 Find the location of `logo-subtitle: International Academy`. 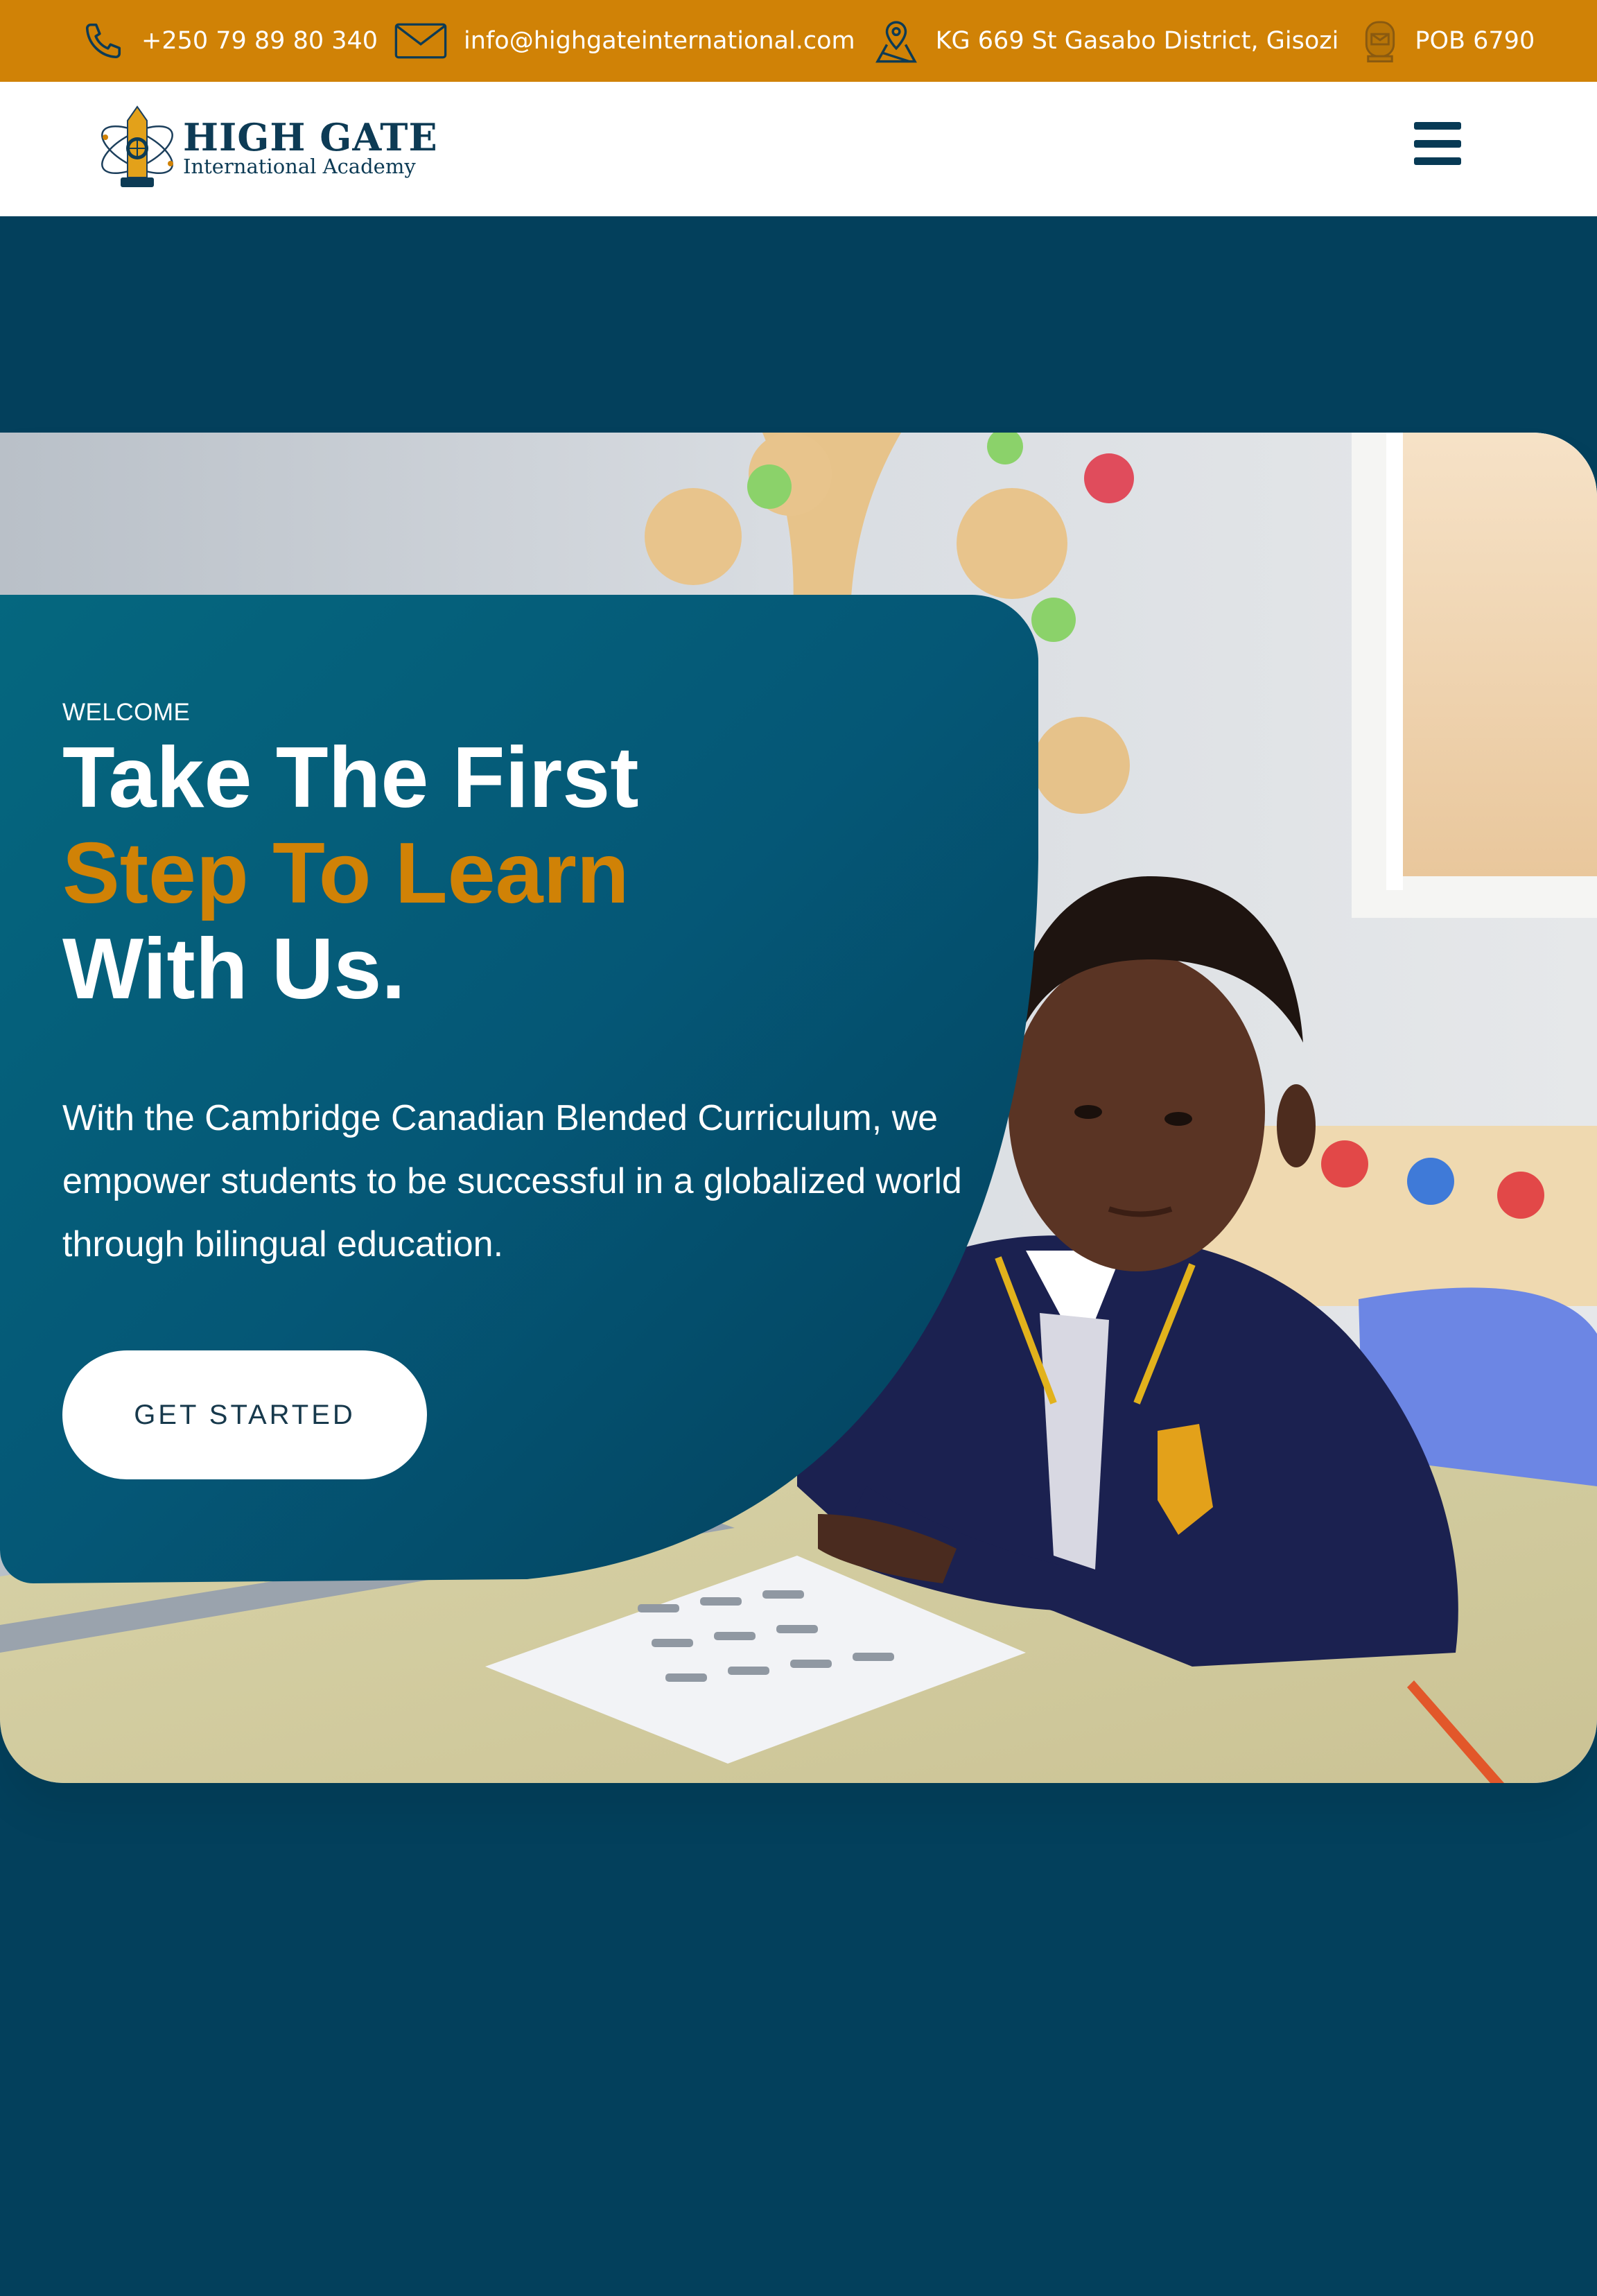

logo-subtitle: International Academy is located at coordinates (299, 166).